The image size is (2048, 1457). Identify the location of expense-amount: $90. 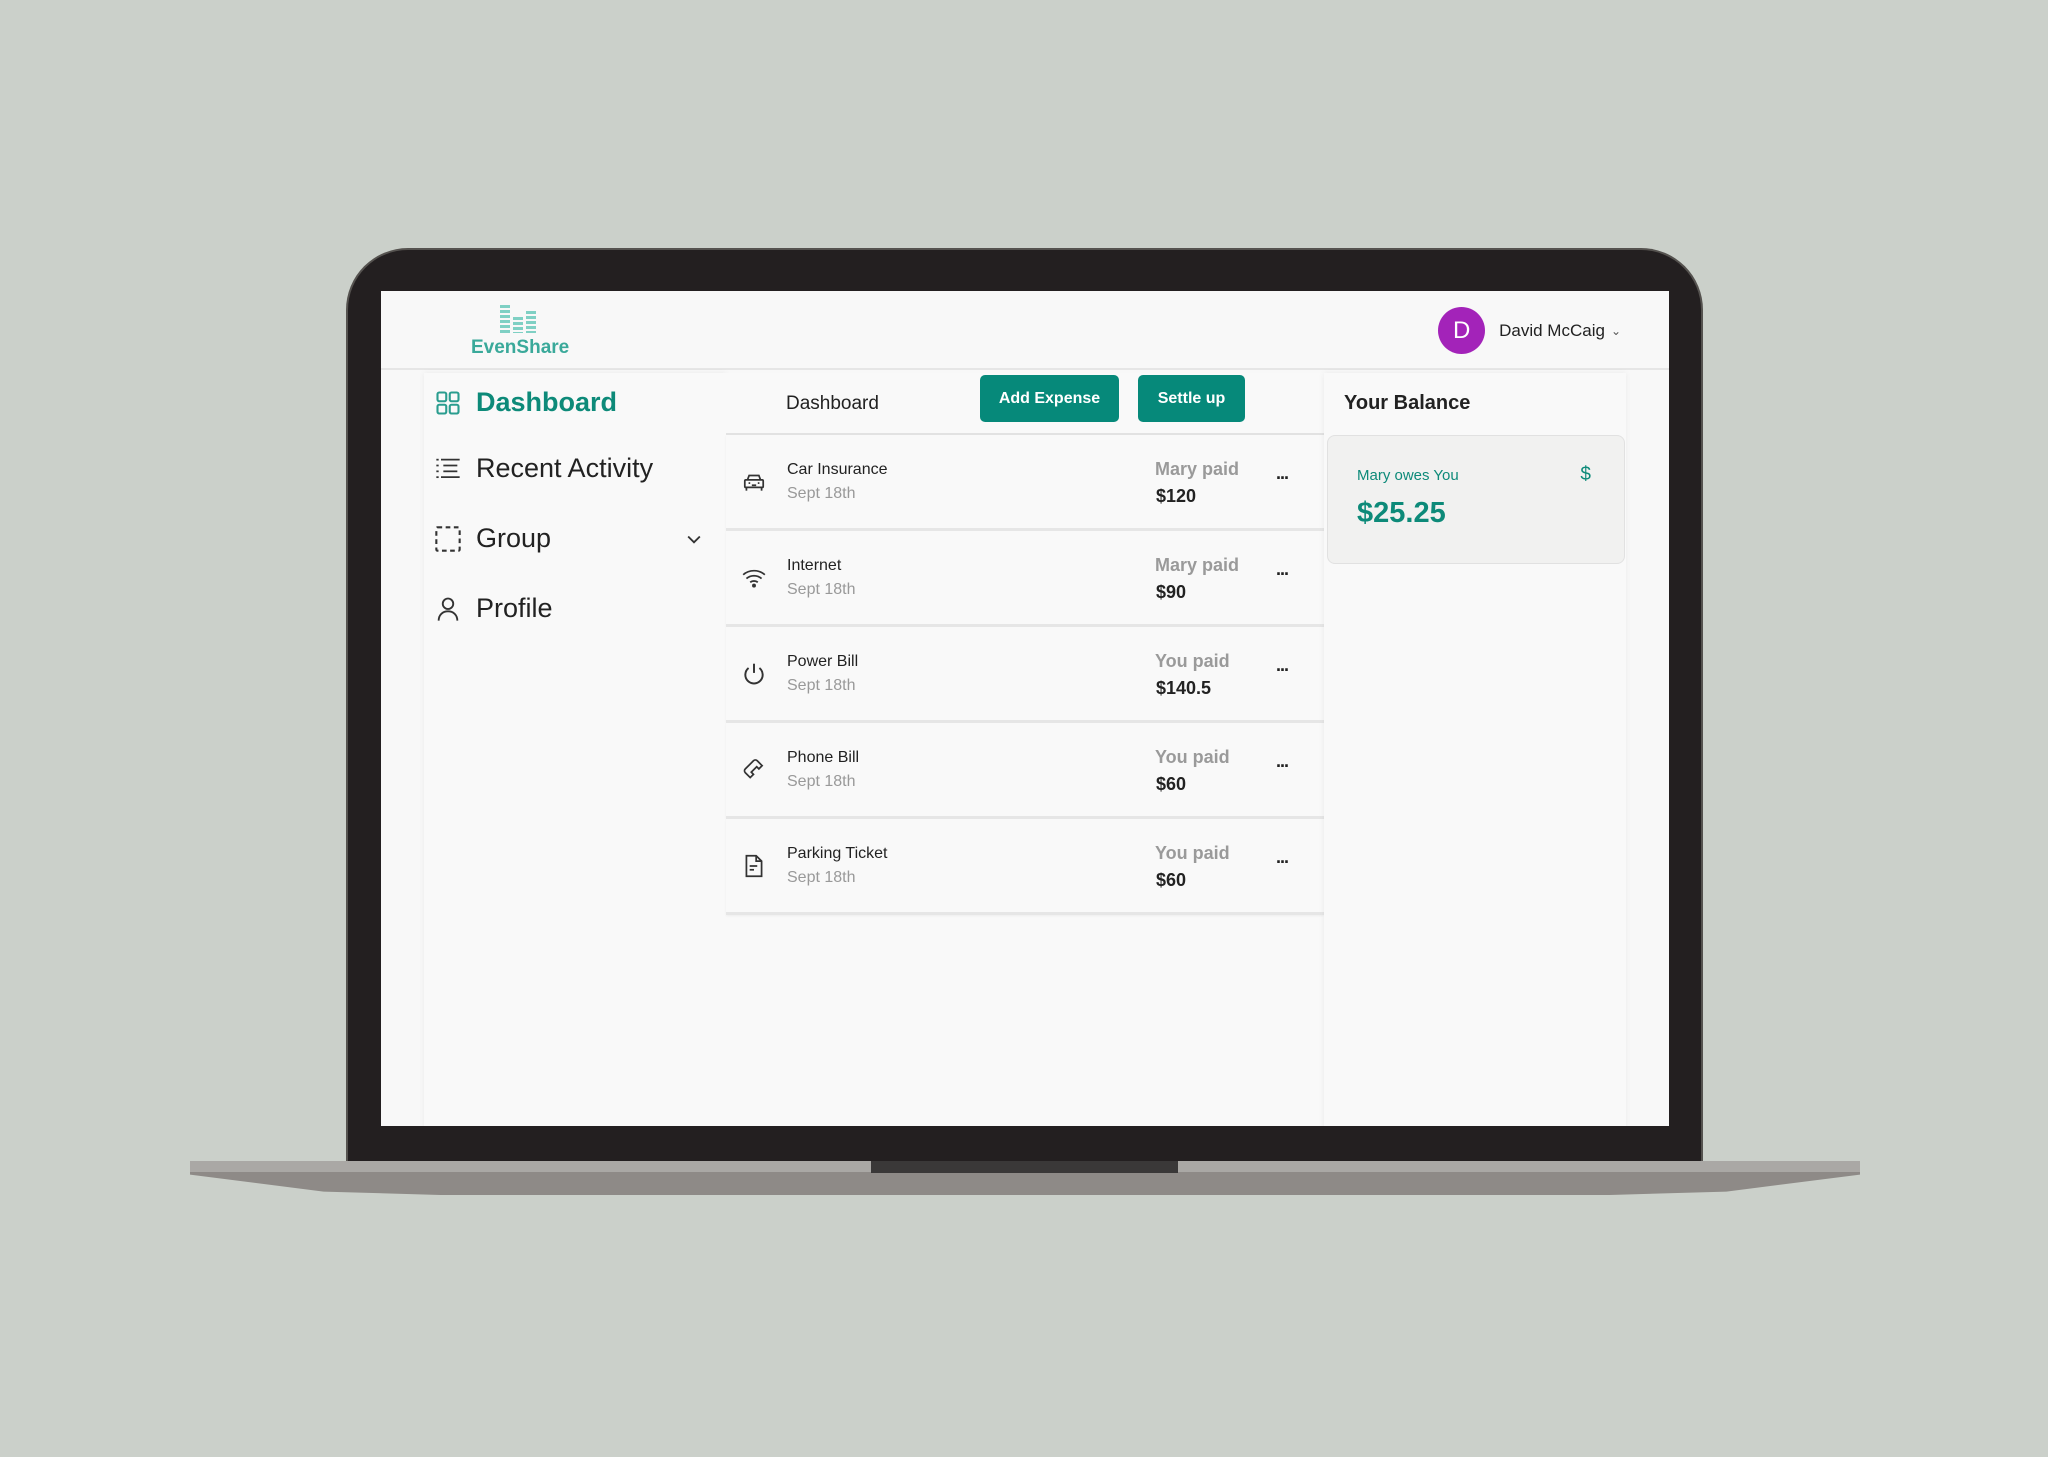
(1171, 592).